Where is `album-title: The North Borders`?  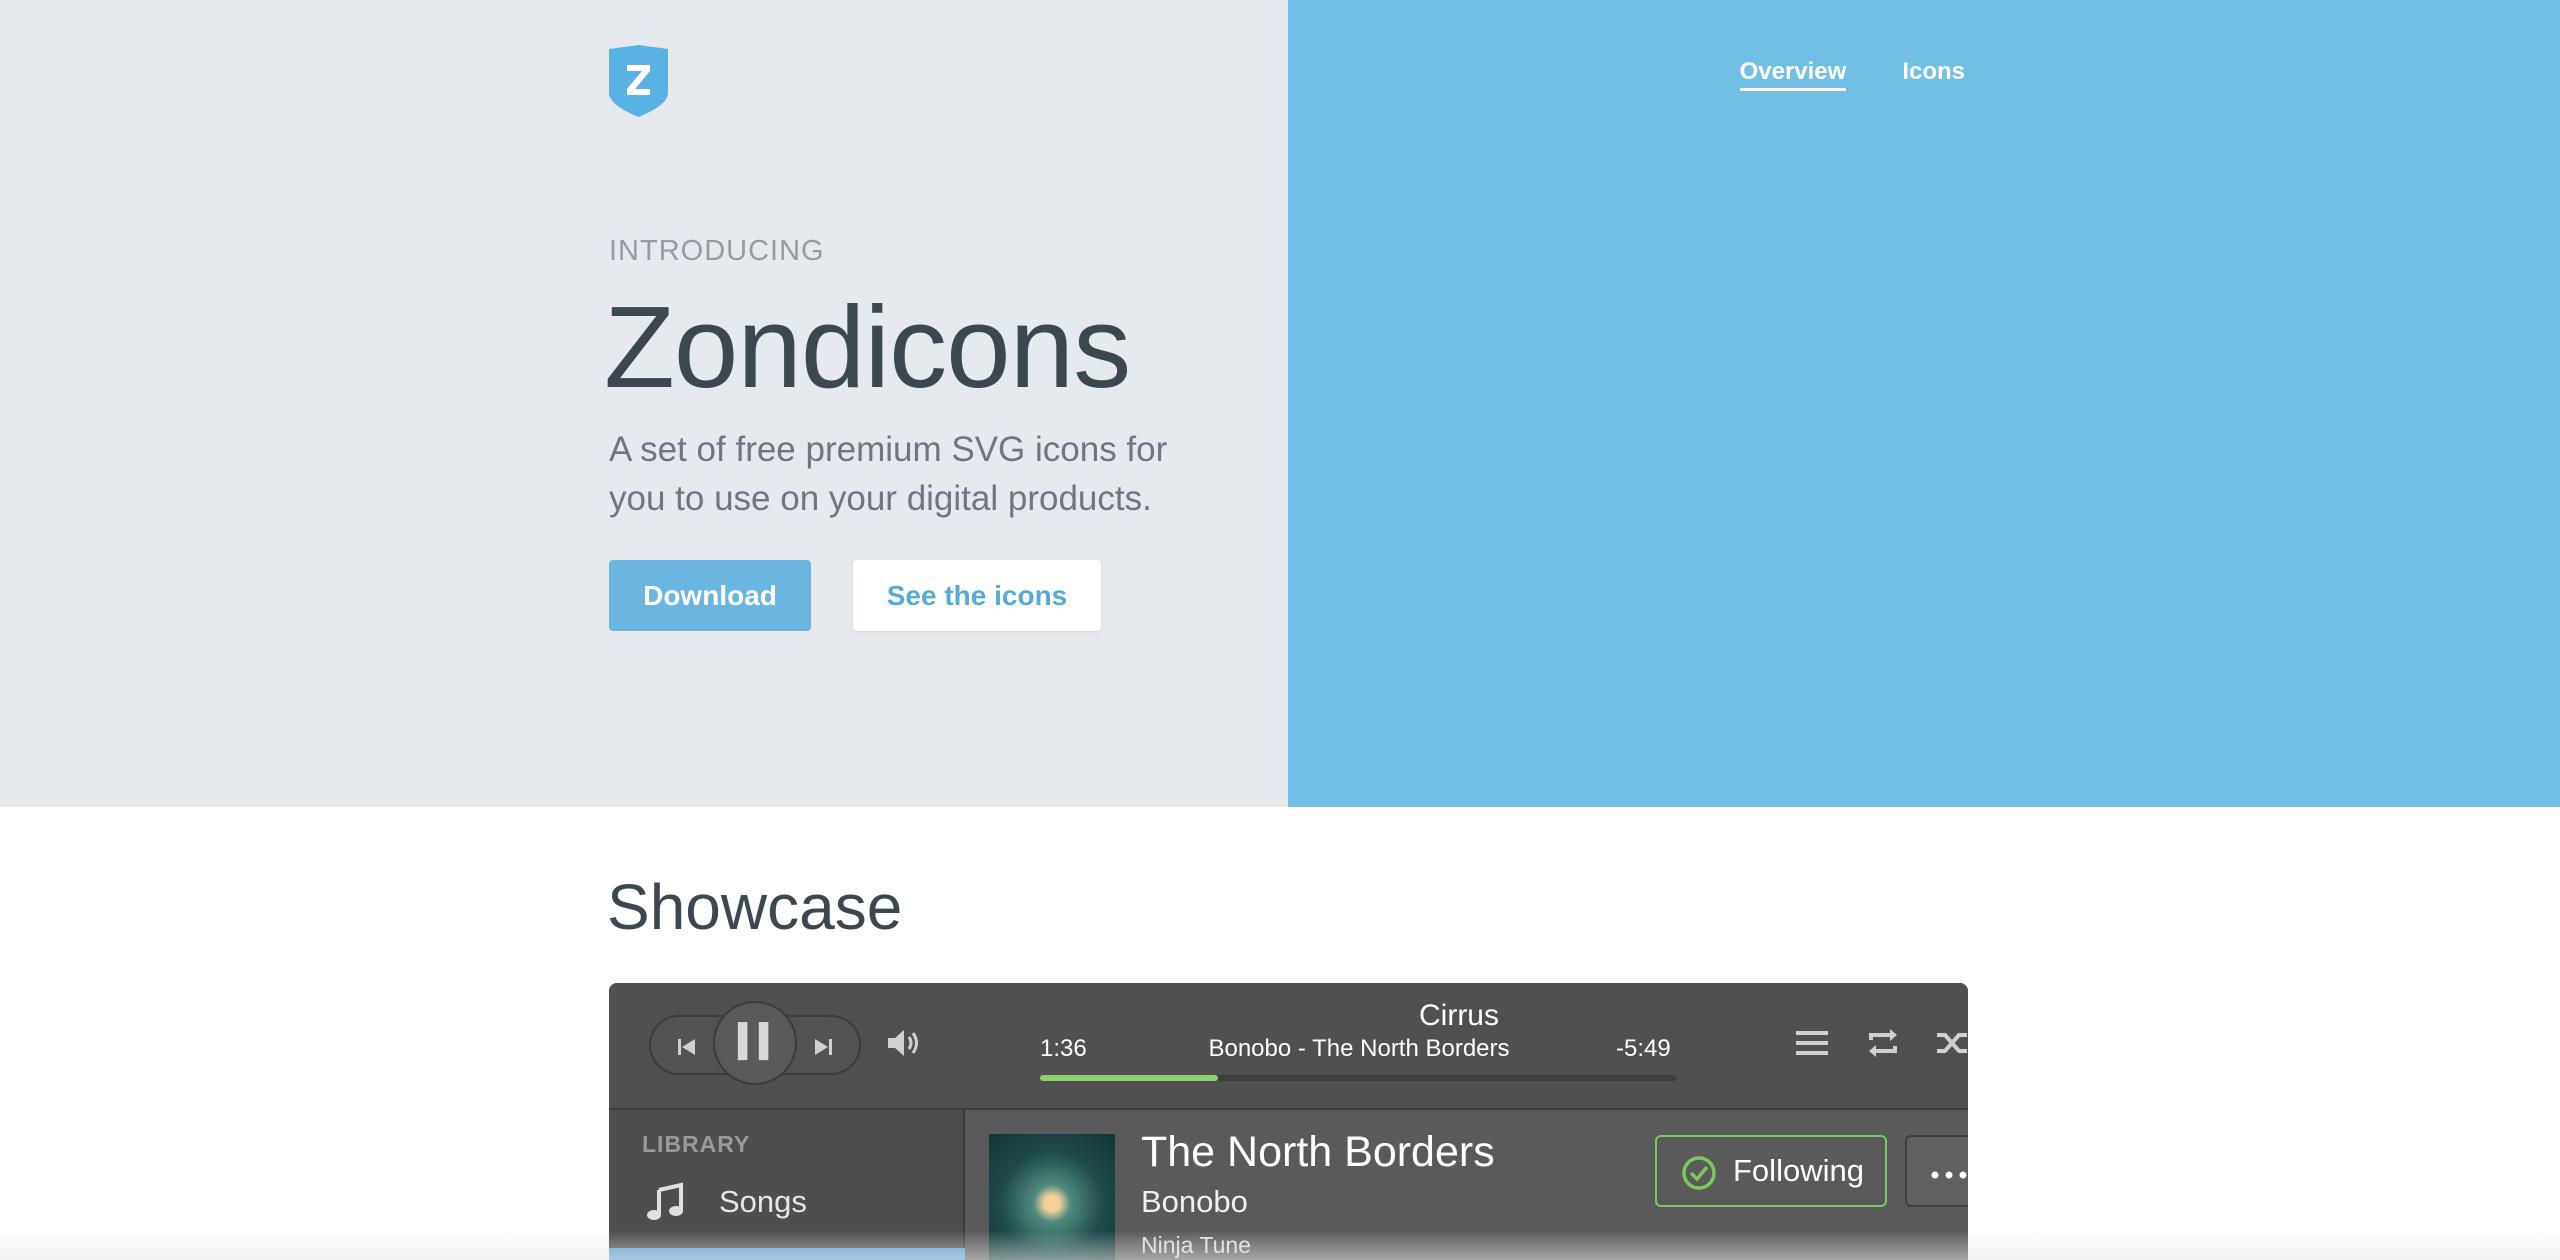
album-title: The North Borders is located at coordinates (1318, 1152).